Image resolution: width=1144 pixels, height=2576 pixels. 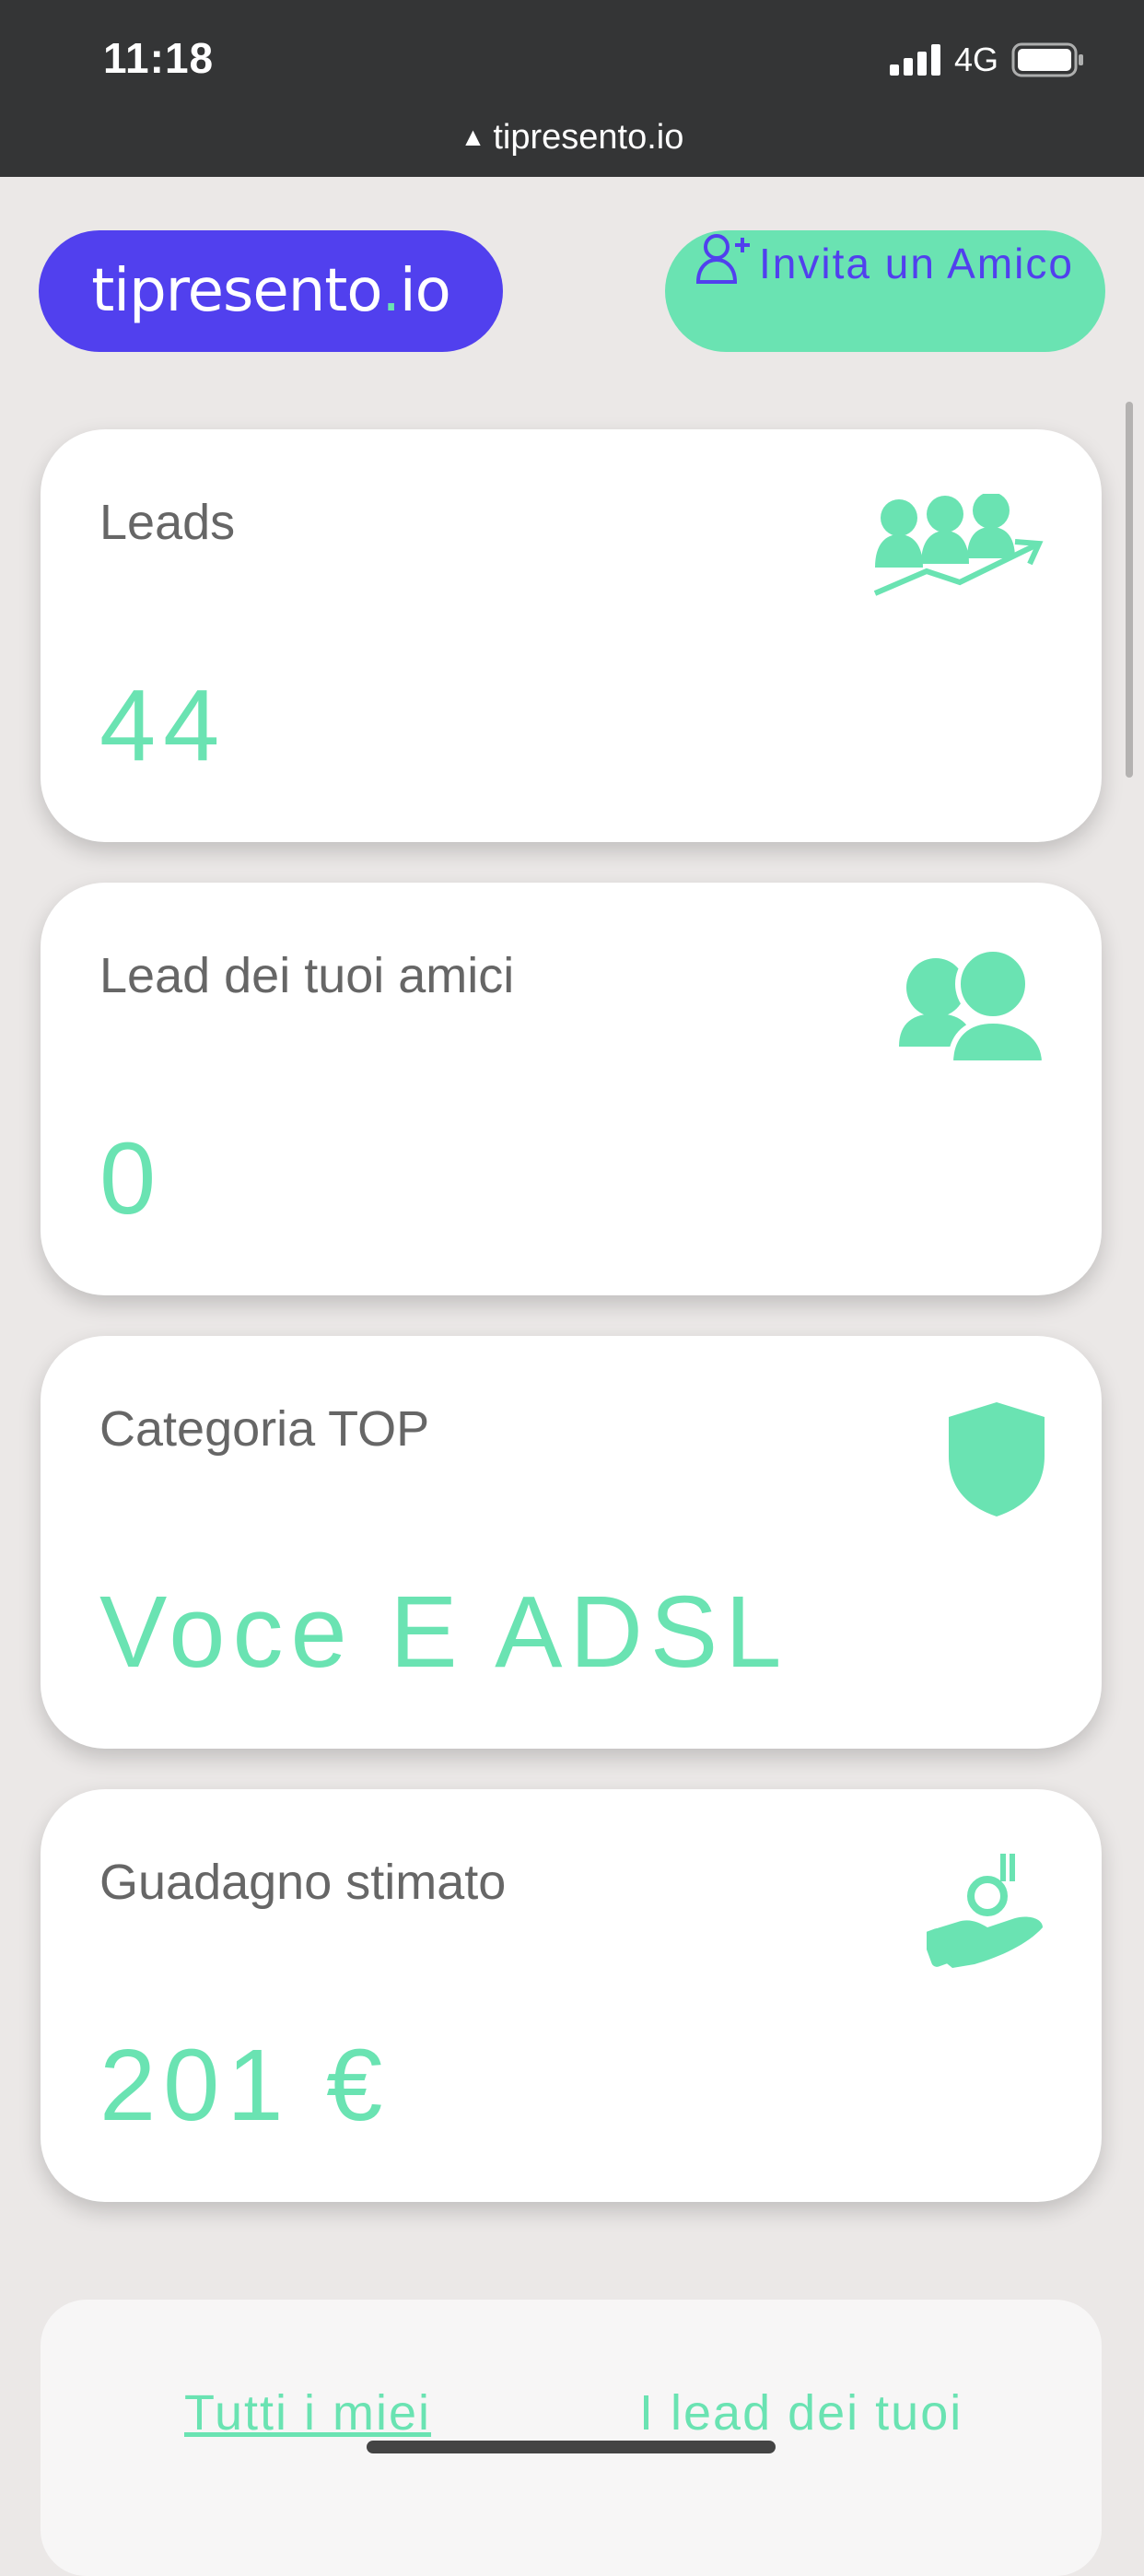 What do you see at coordinates (1047, 60) in the screenshot?
I see `battery-icon` at bounding box center [1047, 60].